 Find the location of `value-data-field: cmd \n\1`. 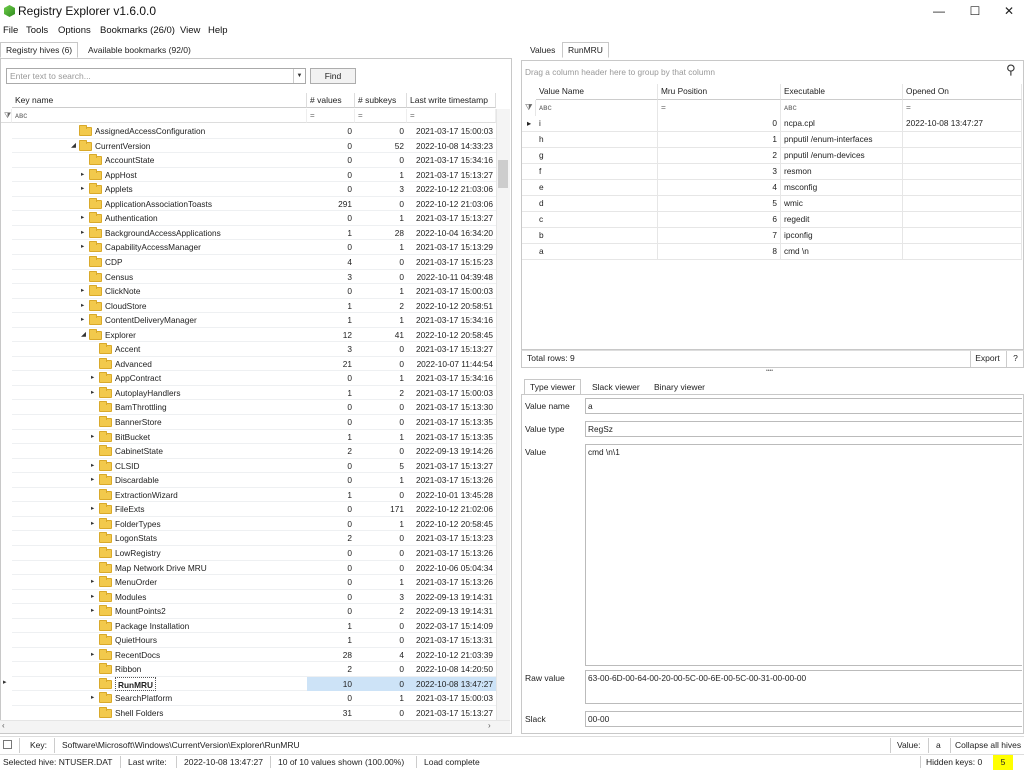

value-data-field: cmd \n\1 is located at coordinates (803, 555).